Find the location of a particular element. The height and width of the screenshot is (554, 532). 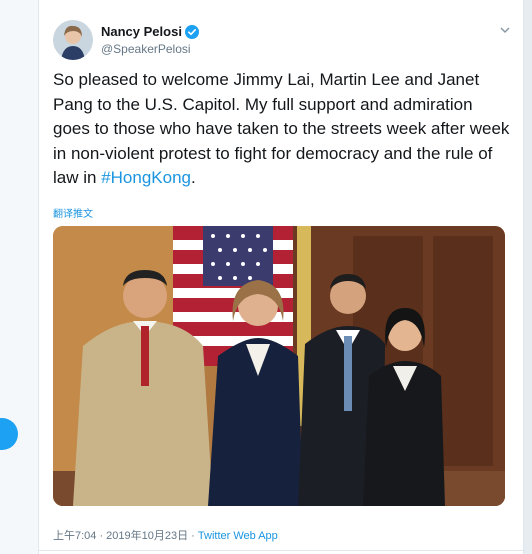

author-name: Nancy Pelosi is located at coordinates (141, 31).